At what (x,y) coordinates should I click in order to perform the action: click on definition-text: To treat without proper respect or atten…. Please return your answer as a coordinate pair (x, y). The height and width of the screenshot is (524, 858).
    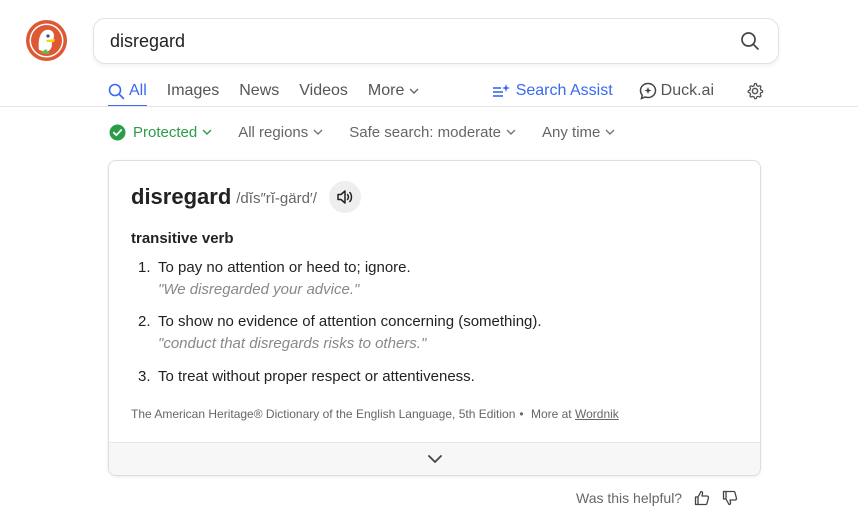
    Looking at the image, I should click on (316, 376).